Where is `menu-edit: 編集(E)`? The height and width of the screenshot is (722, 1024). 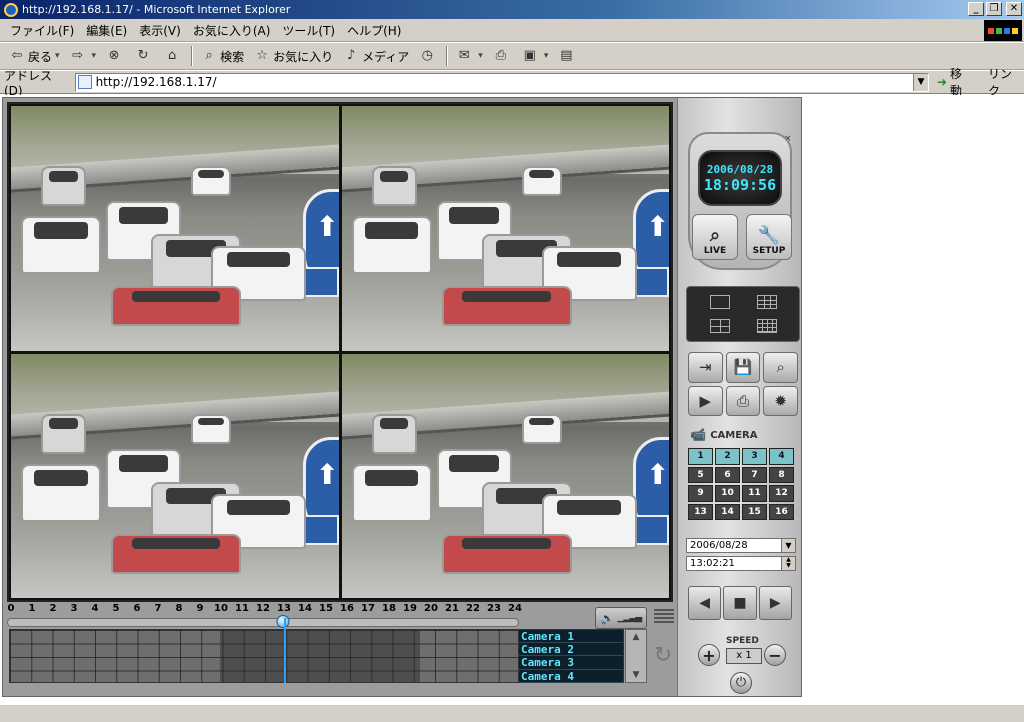 menu-edit: 編集(E) is located at coordinates (106, 30).